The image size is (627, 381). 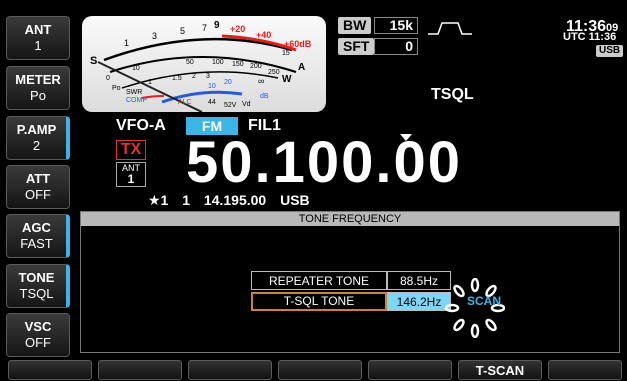 What do you see at coordinates (246, 104) in the screenshot?
I see `vd-label: Vd` at bounding box center [246, 104].